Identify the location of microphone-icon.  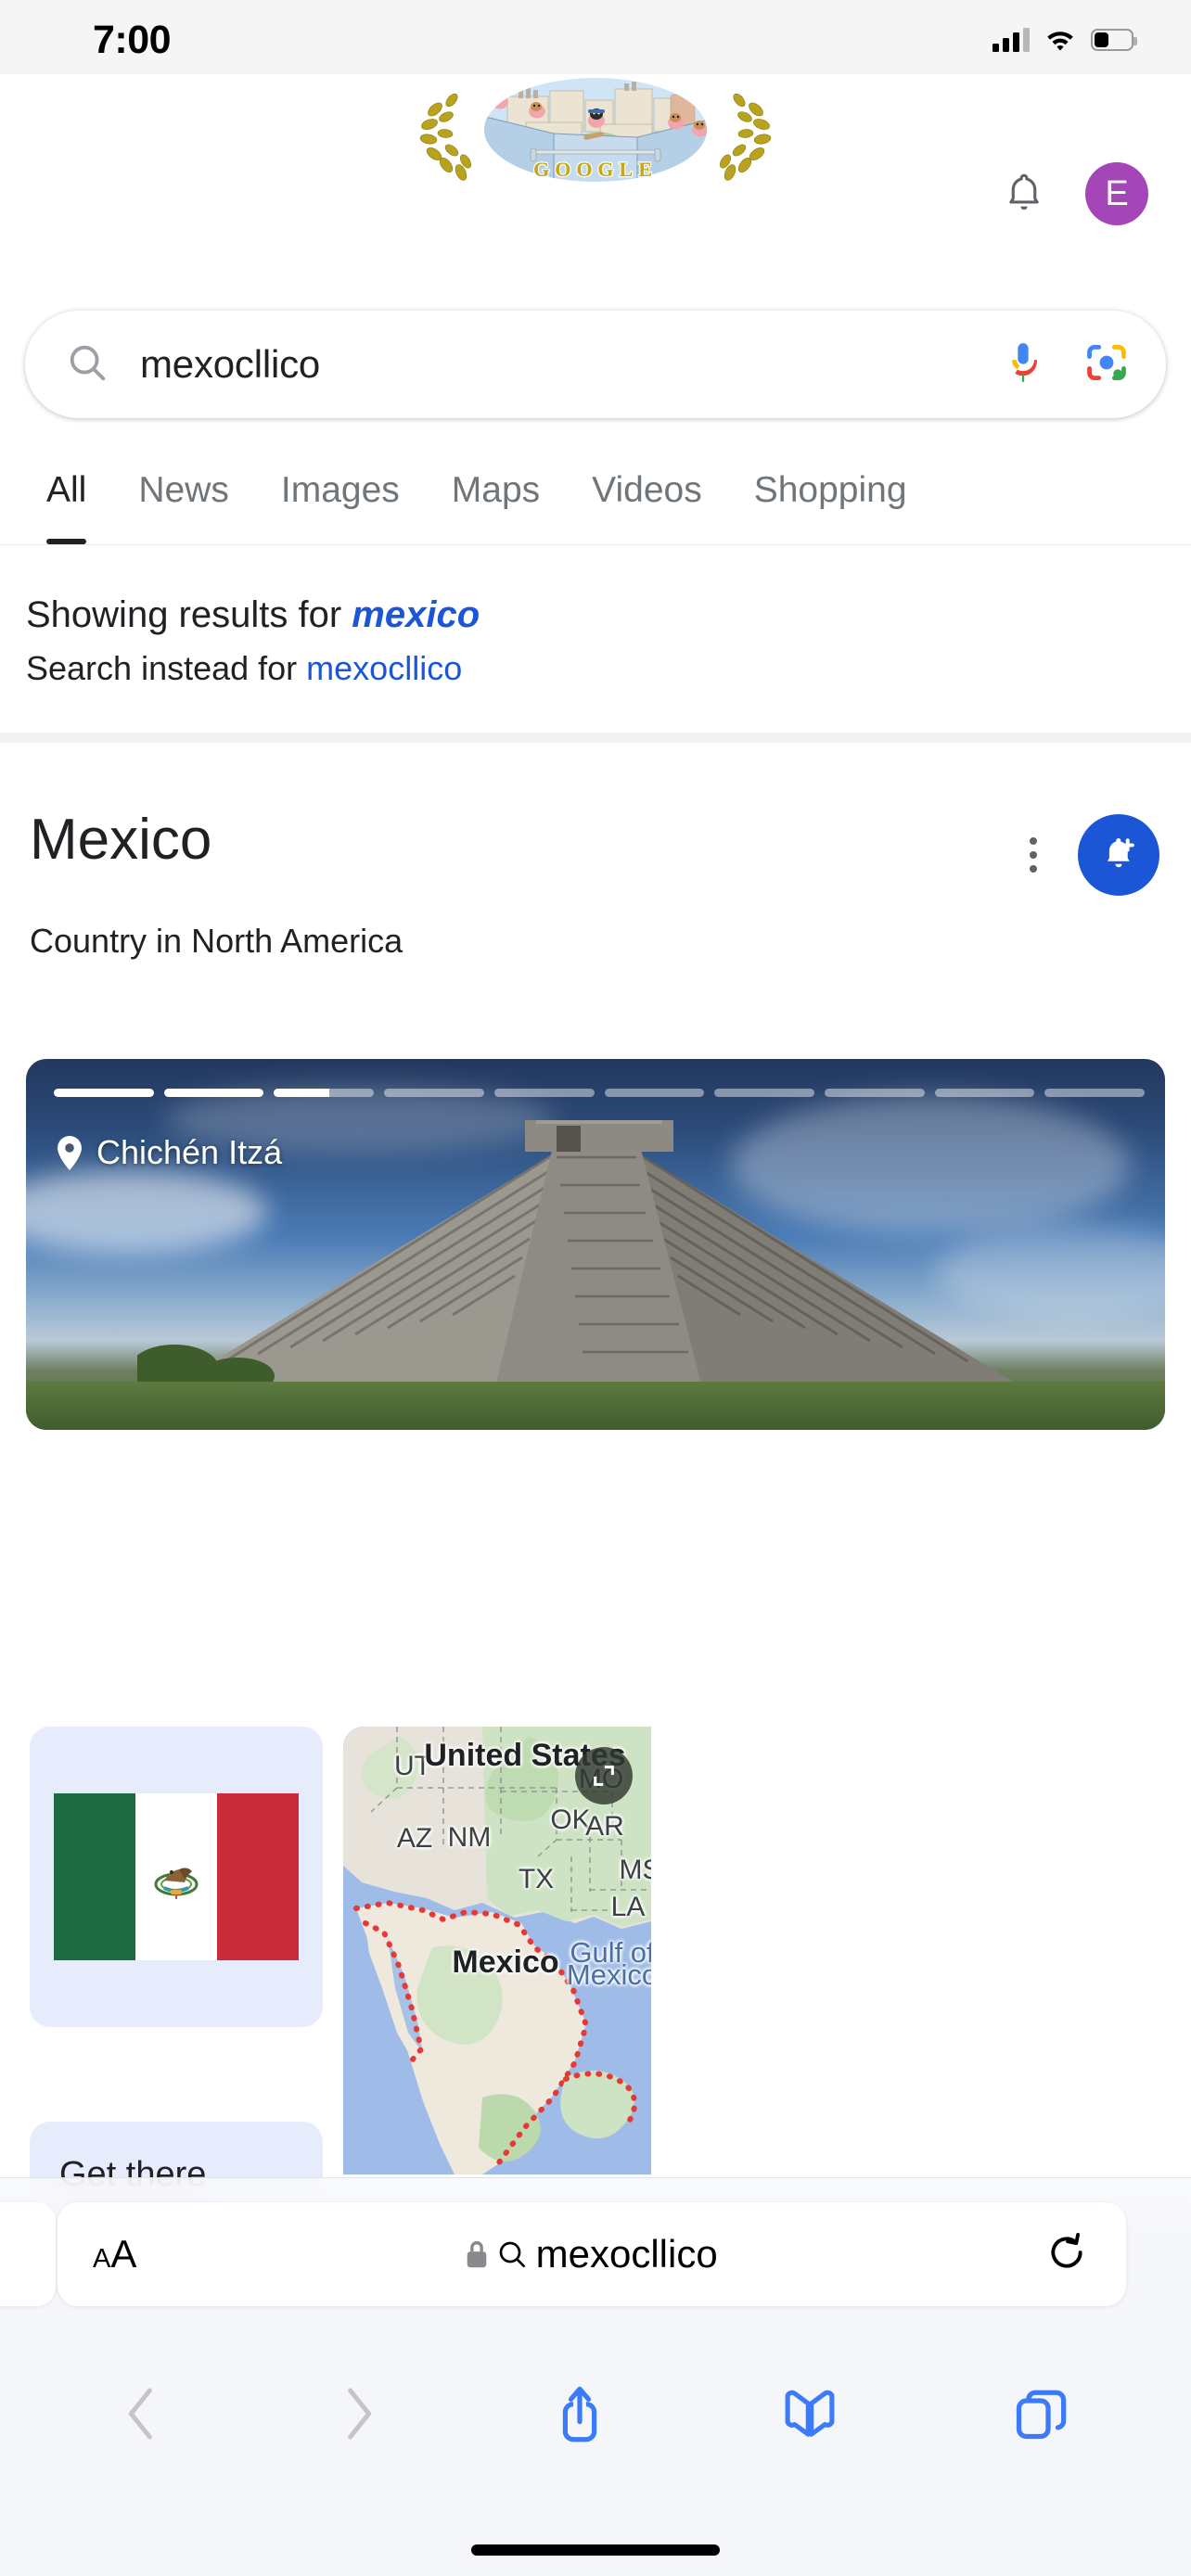
(1023, 364).